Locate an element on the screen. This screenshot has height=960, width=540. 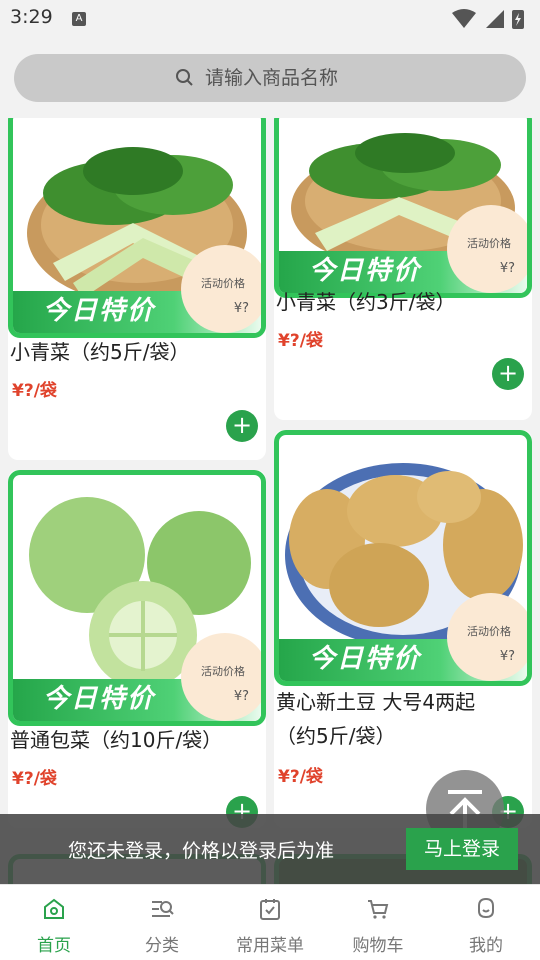
search-input is located at coordinates (285, 78).